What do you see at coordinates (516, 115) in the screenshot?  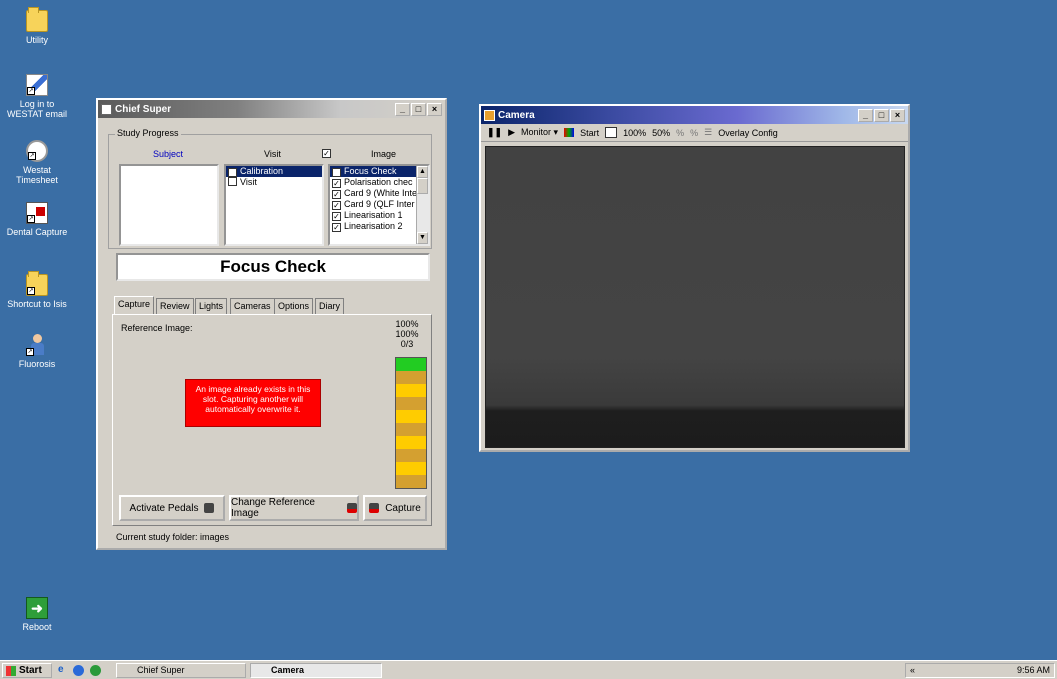 I see `window-title: Camera` at bounding box center [516, 115].